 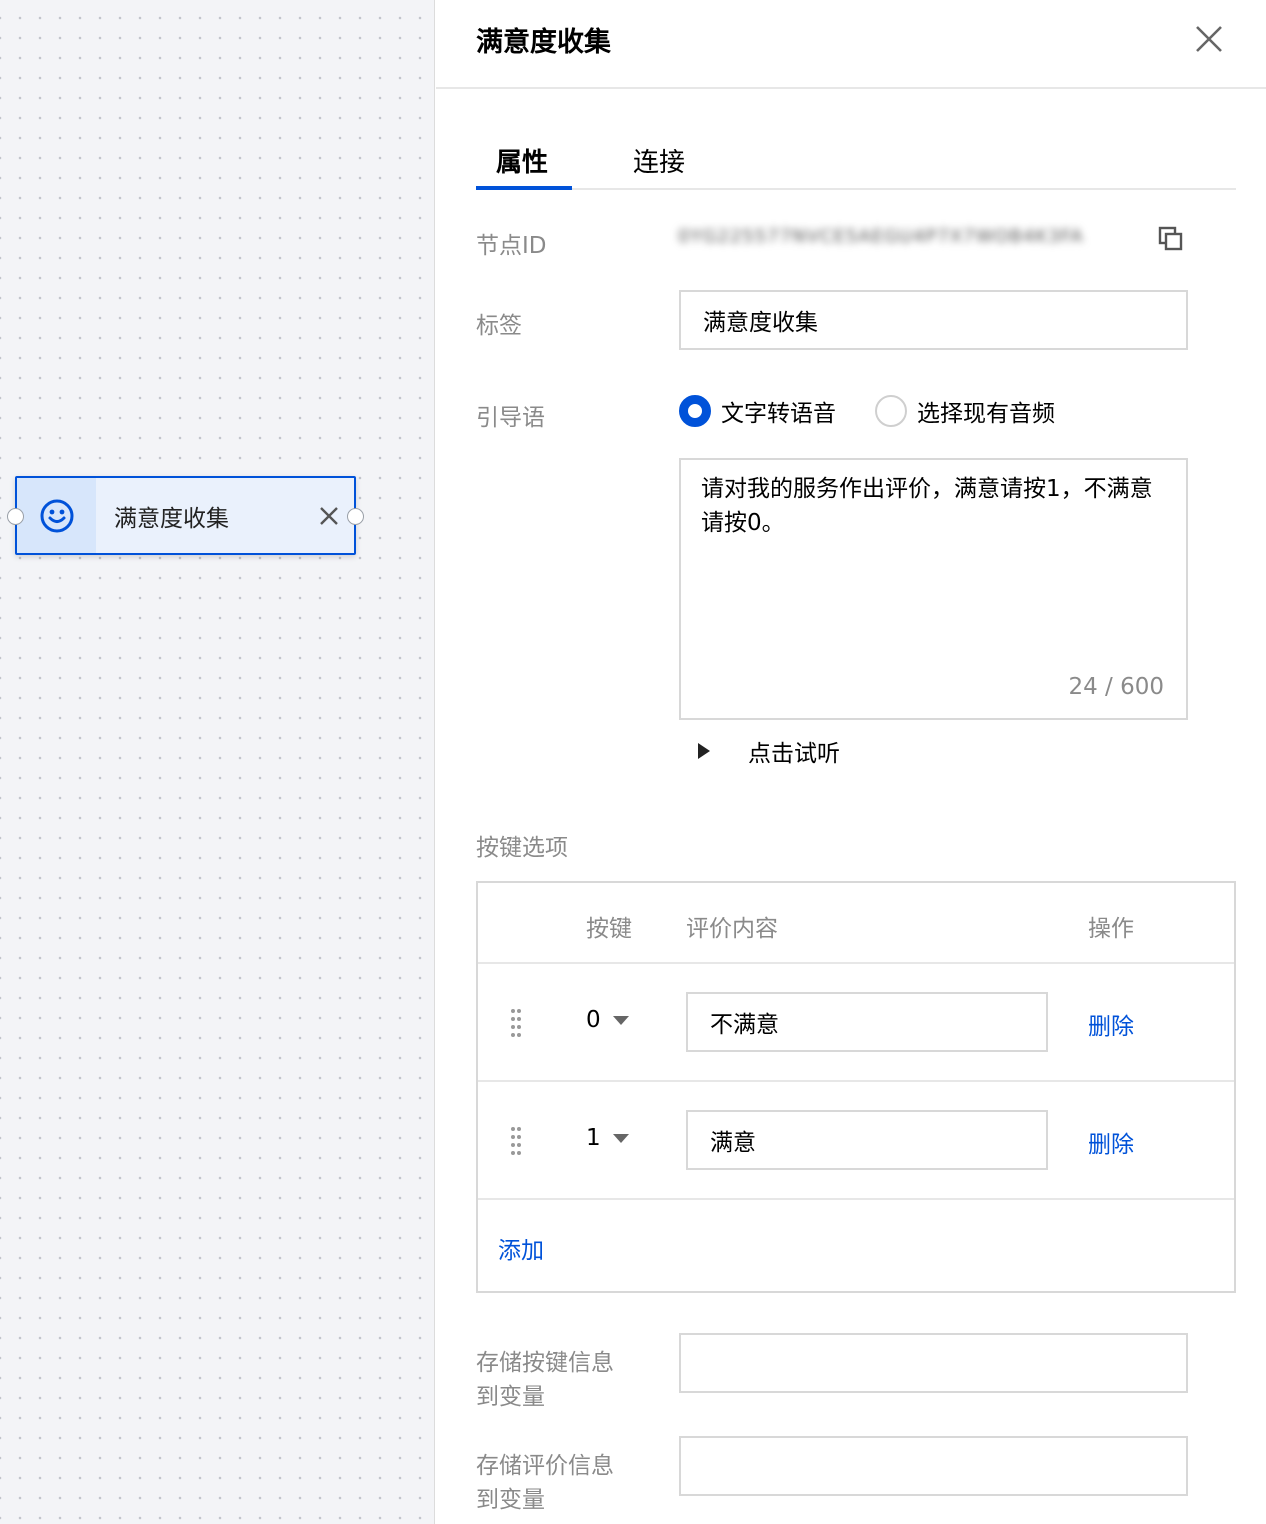 I want to click on node-id-value: 0YG225577NVCE5AEGU4P7X7WOB4K3FA, so click(x=881, y=236).